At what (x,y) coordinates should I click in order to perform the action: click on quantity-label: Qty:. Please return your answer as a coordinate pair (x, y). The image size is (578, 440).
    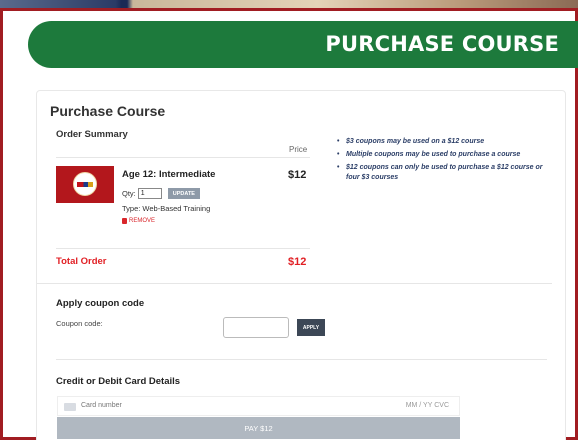
    Looking at the image, I should click on (129, 193).